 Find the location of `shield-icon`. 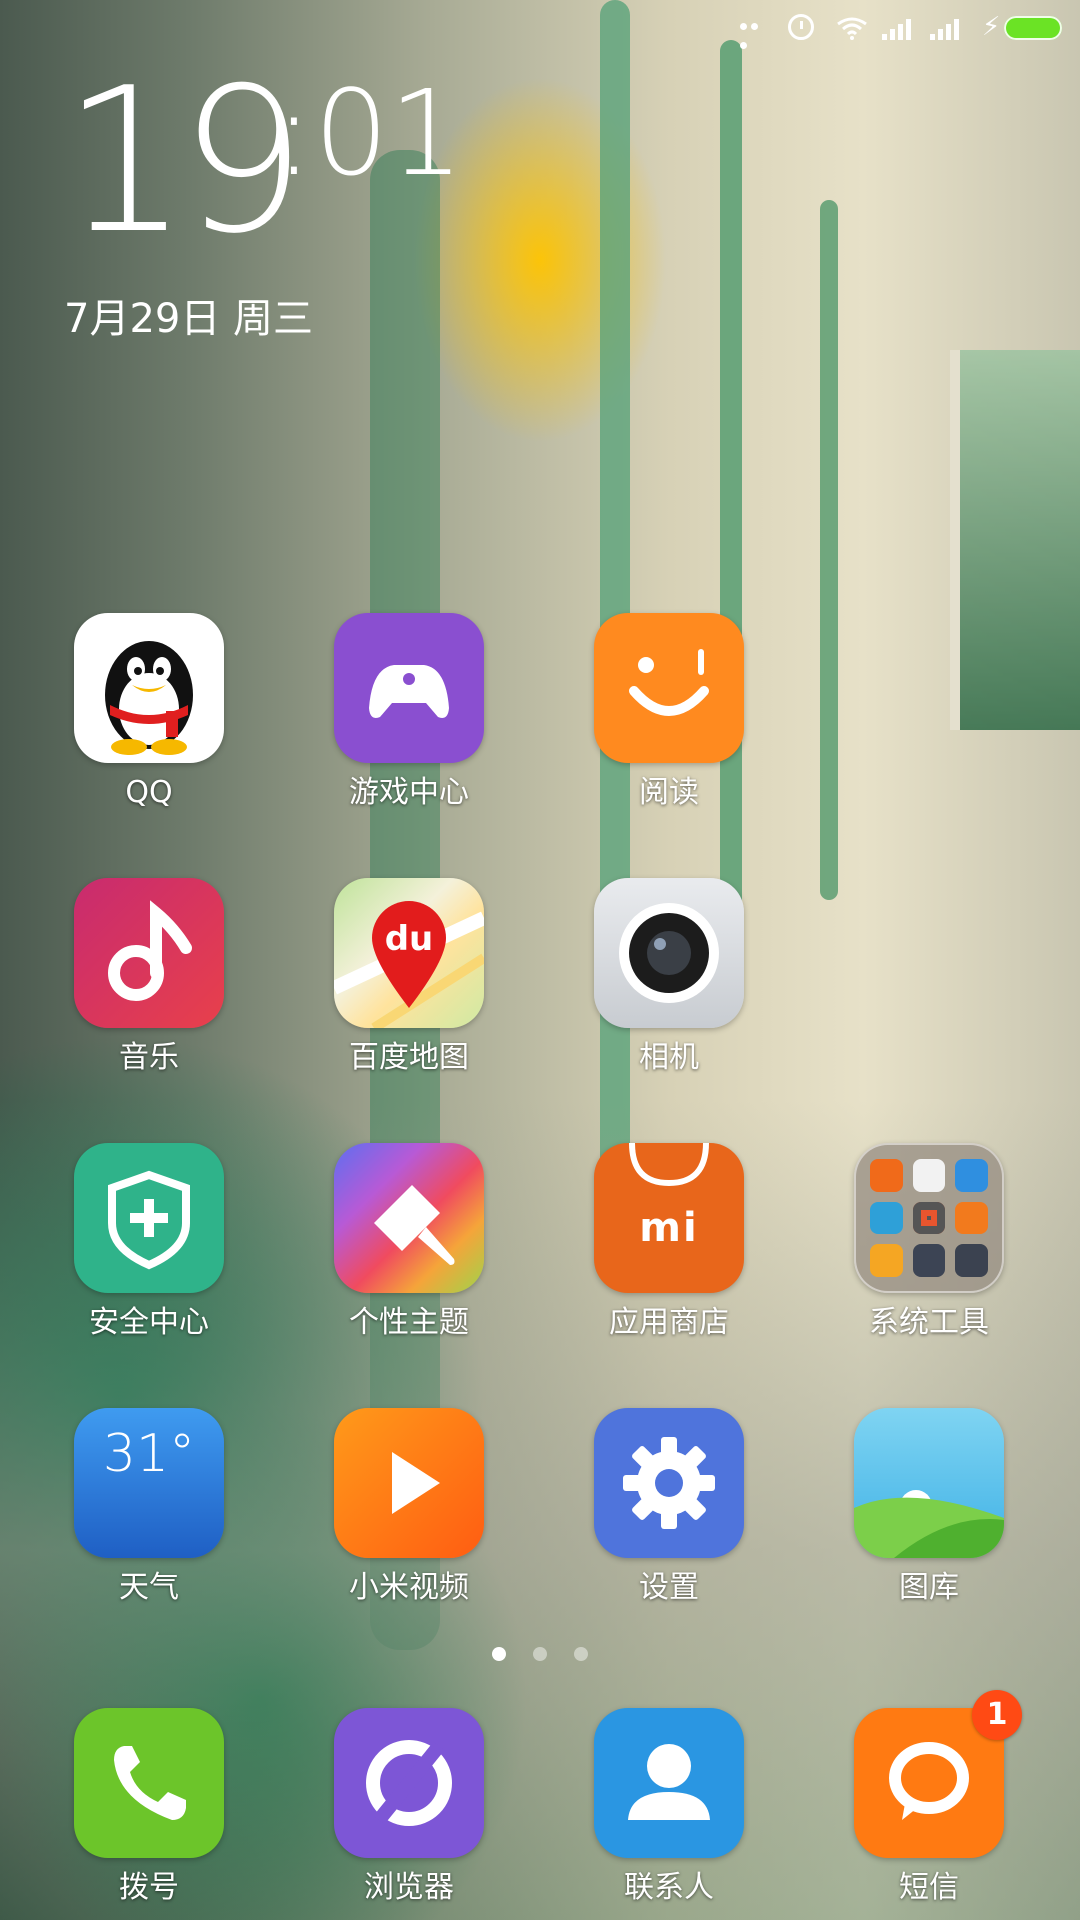

shield-icon is located at coordinates (149, 1218).